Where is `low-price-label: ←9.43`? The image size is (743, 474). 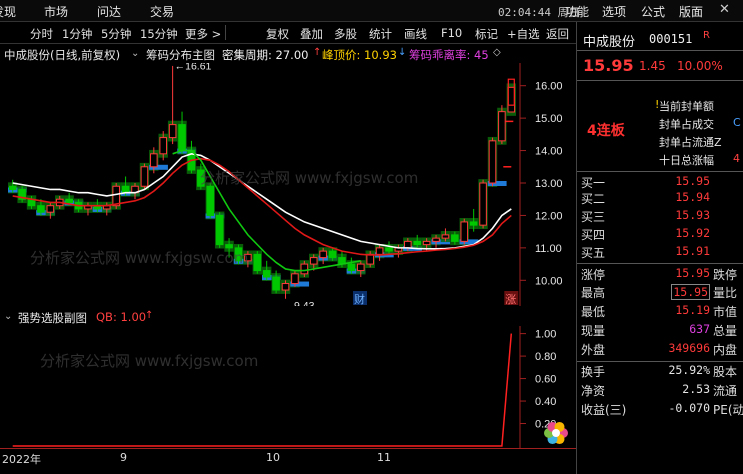 low-price-label: ←9.43 is located at coordinates (299, 303).